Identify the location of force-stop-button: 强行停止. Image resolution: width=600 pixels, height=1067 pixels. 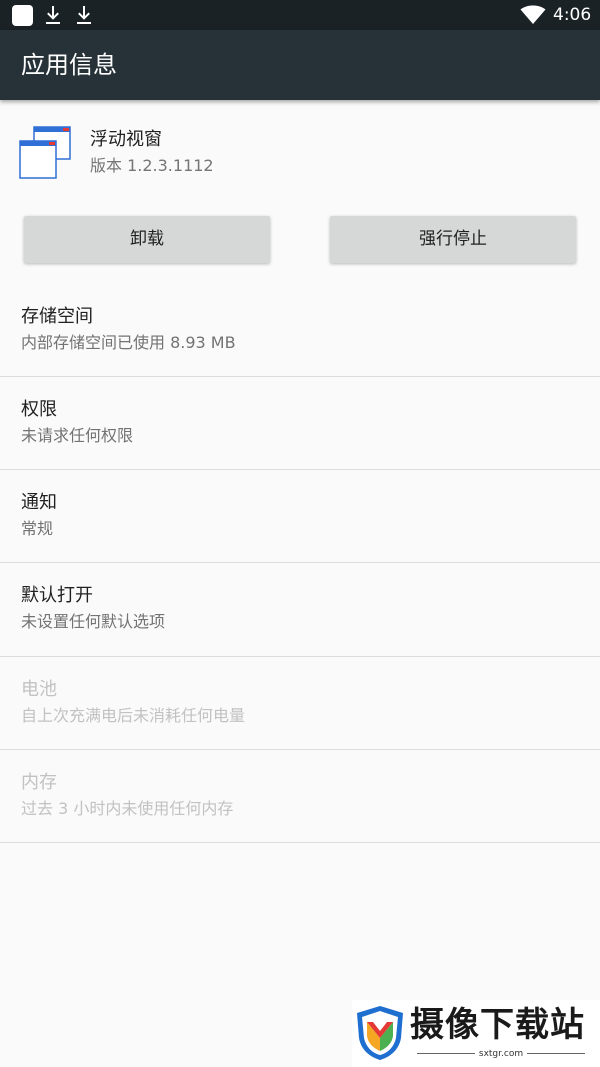
(453, 239).